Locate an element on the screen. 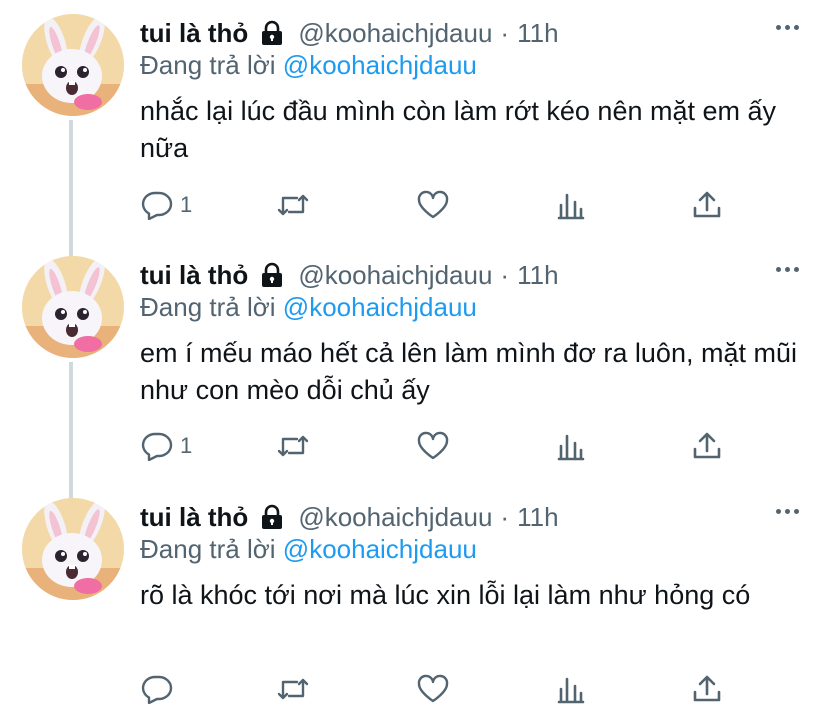 This screenshot has height=714, width=828. reply-button is located at coordinates (160, 689).